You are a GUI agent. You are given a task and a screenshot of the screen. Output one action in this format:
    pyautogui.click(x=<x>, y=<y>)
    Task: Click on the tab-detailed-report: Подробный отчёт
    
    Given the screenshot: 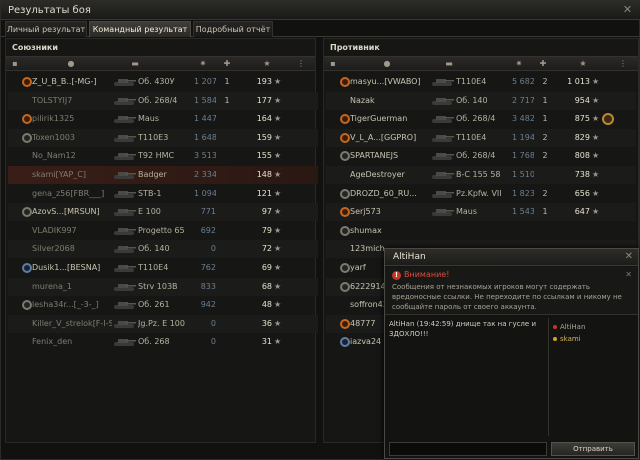 What is the action you would take?
    pyautogui.click(x=233, y=29)
    